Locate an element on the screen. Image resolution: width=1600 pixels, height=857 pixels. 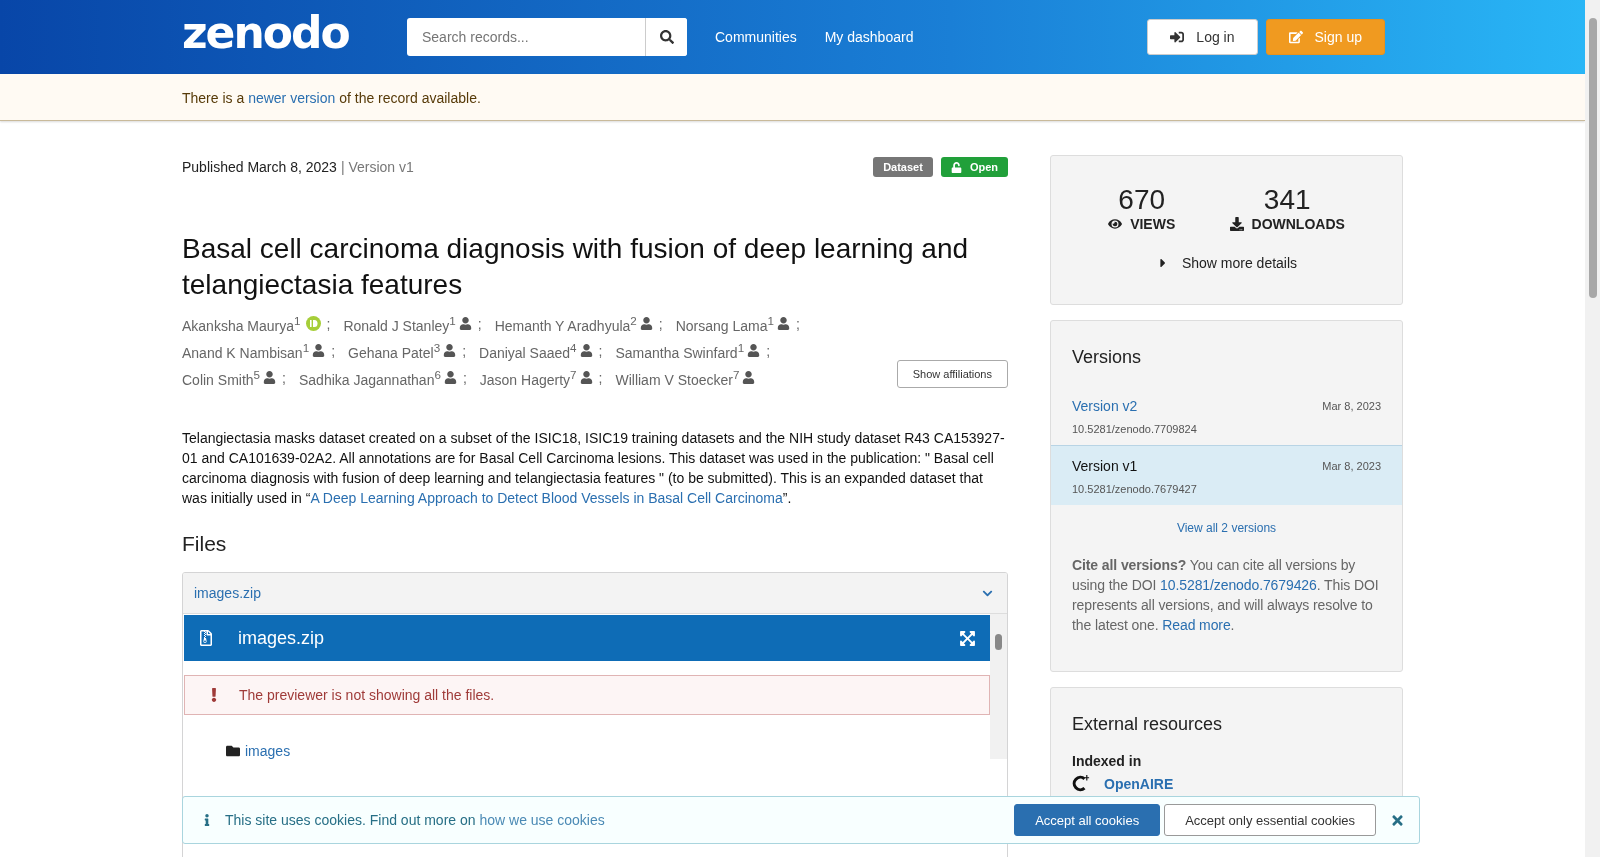
author-link: Gehana Patel$^{3}$ is located at coordinates (402, 350).